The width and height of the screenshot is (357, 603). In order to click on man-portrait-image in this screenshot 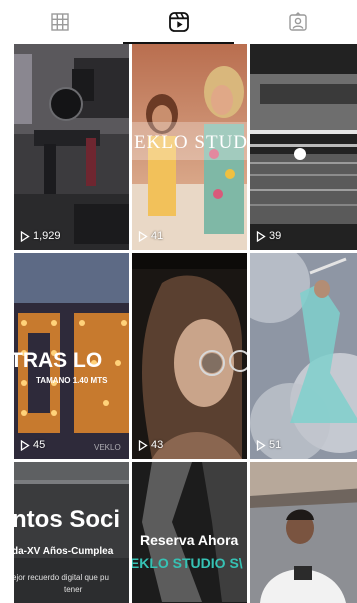, I will do `click(303, 532)`.